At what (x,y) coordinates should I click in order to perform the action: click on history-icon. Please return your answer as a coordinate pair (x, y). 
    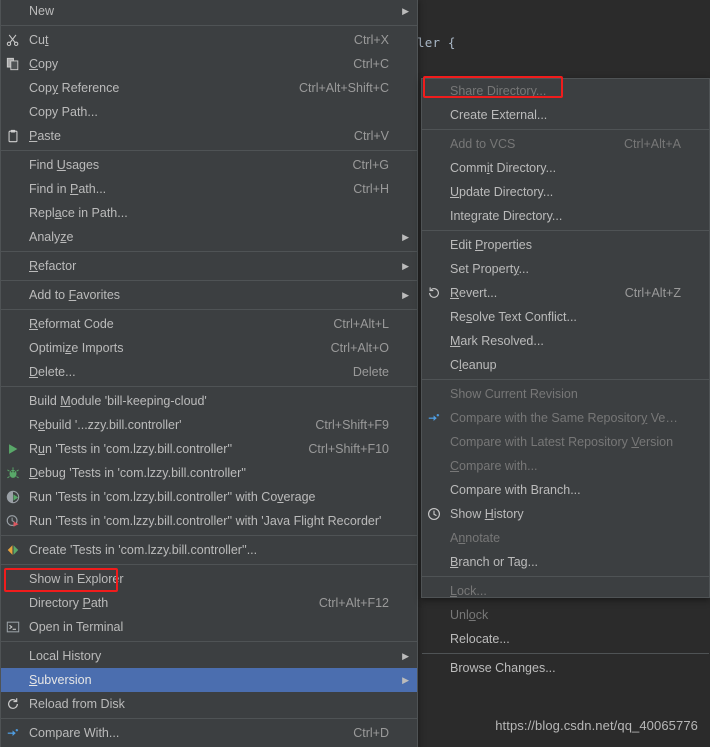
    Looking at the image, I should click on (434, 514).